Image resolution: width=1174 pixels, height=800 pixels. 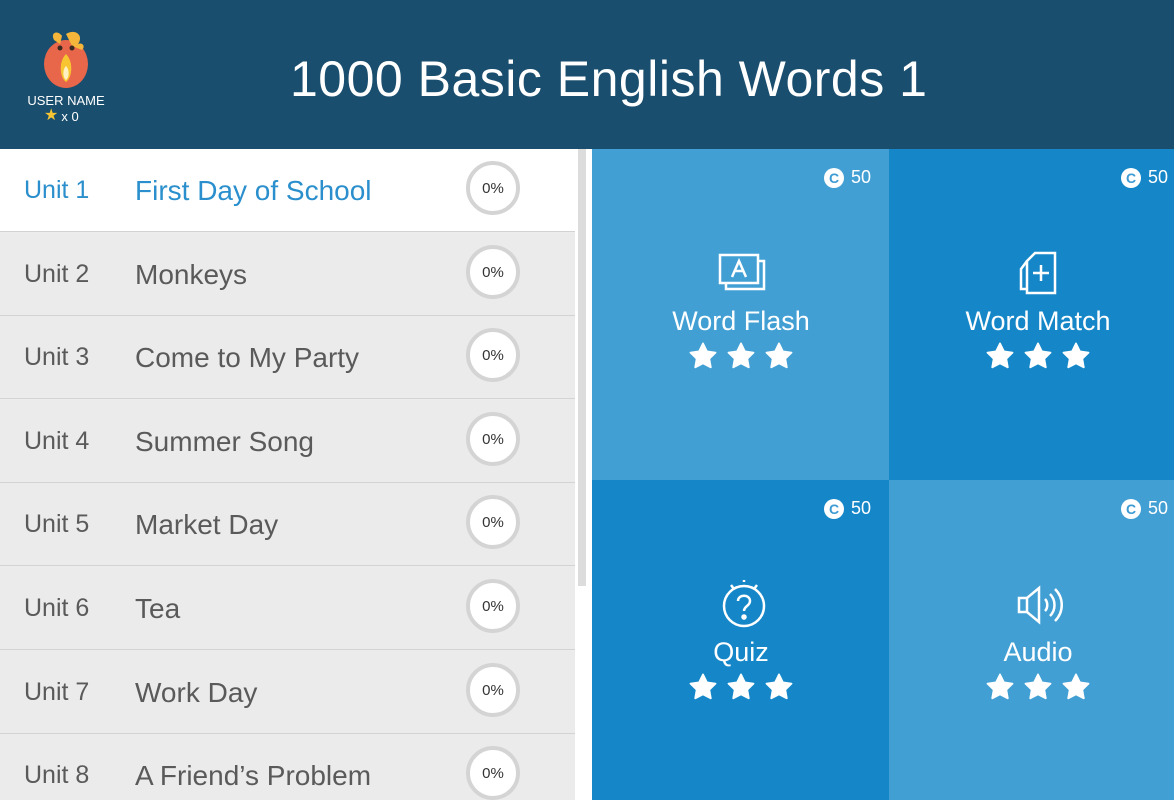 What do you see at coordinates (57, 692) in the screenshot?
I see `unit-number: Unit 7` at bounding box center [57, 692].